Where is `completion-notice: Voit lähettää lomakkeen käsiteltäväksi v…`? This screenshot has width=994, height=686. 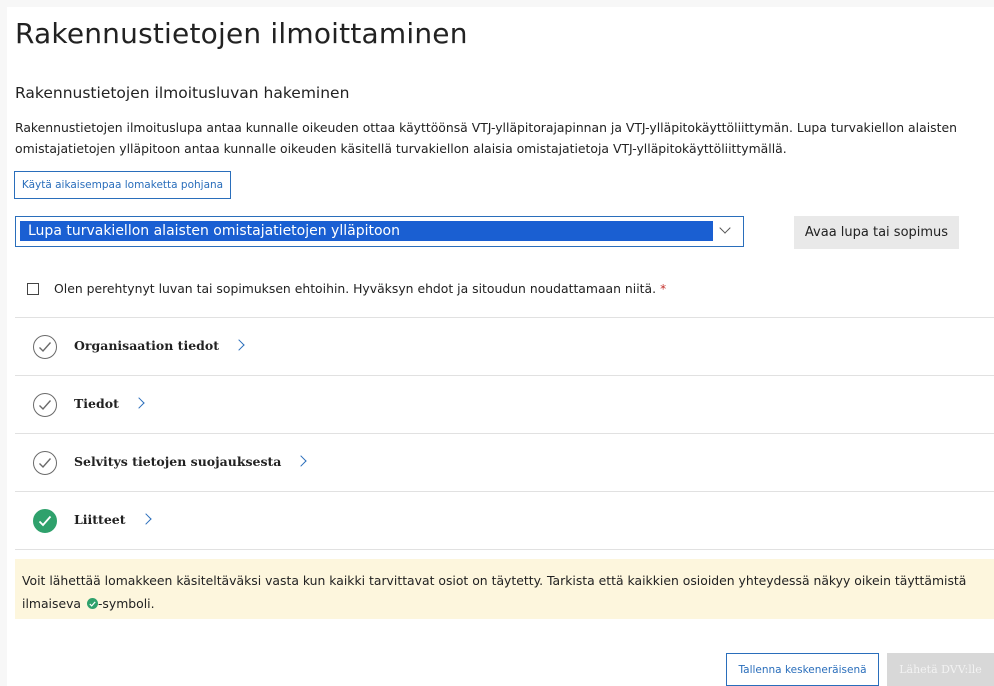 completion-notice: Voit lähettää lomakkeen käsiteltäväksi v… is located at coordinates (504, 589).